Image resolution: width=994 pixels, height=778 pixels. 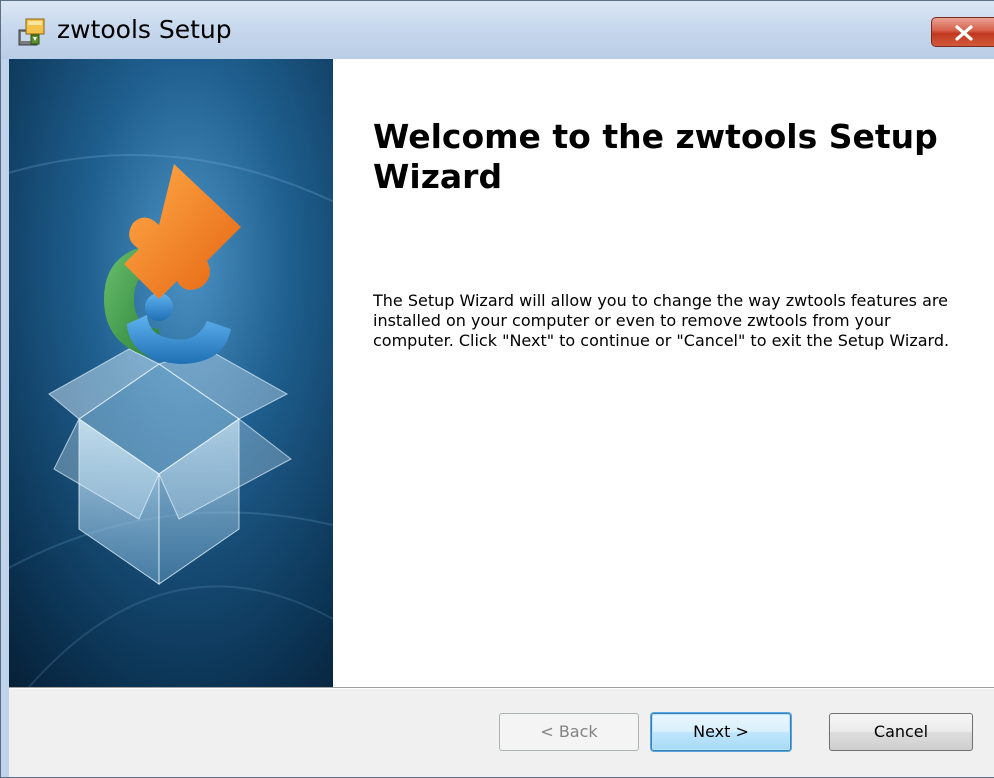 I want to click on back-button: < Back, so click(x=569, y=732).